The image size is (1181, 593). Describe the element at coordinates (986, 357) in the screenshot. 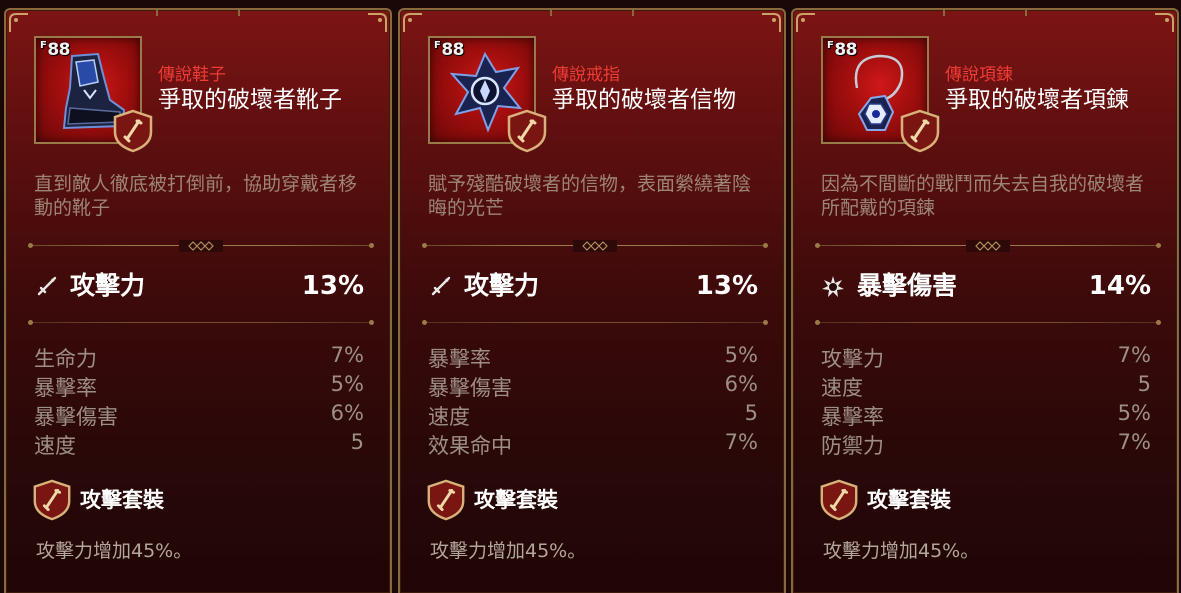

I see `sub-stat-row: 攻擊力 7%` at that location.